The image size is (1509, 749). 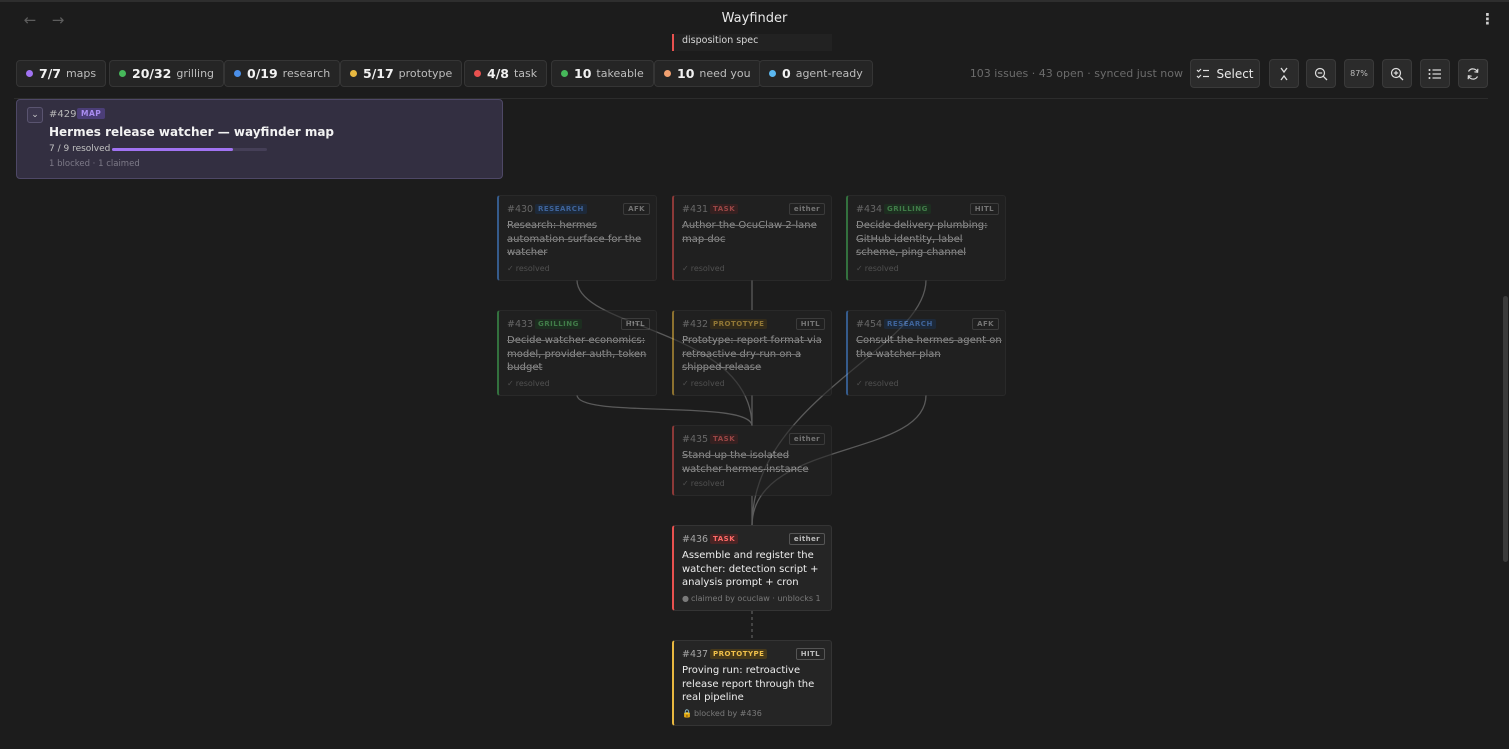 I want to click on select-button: Select, so click(x=1225, y=73).